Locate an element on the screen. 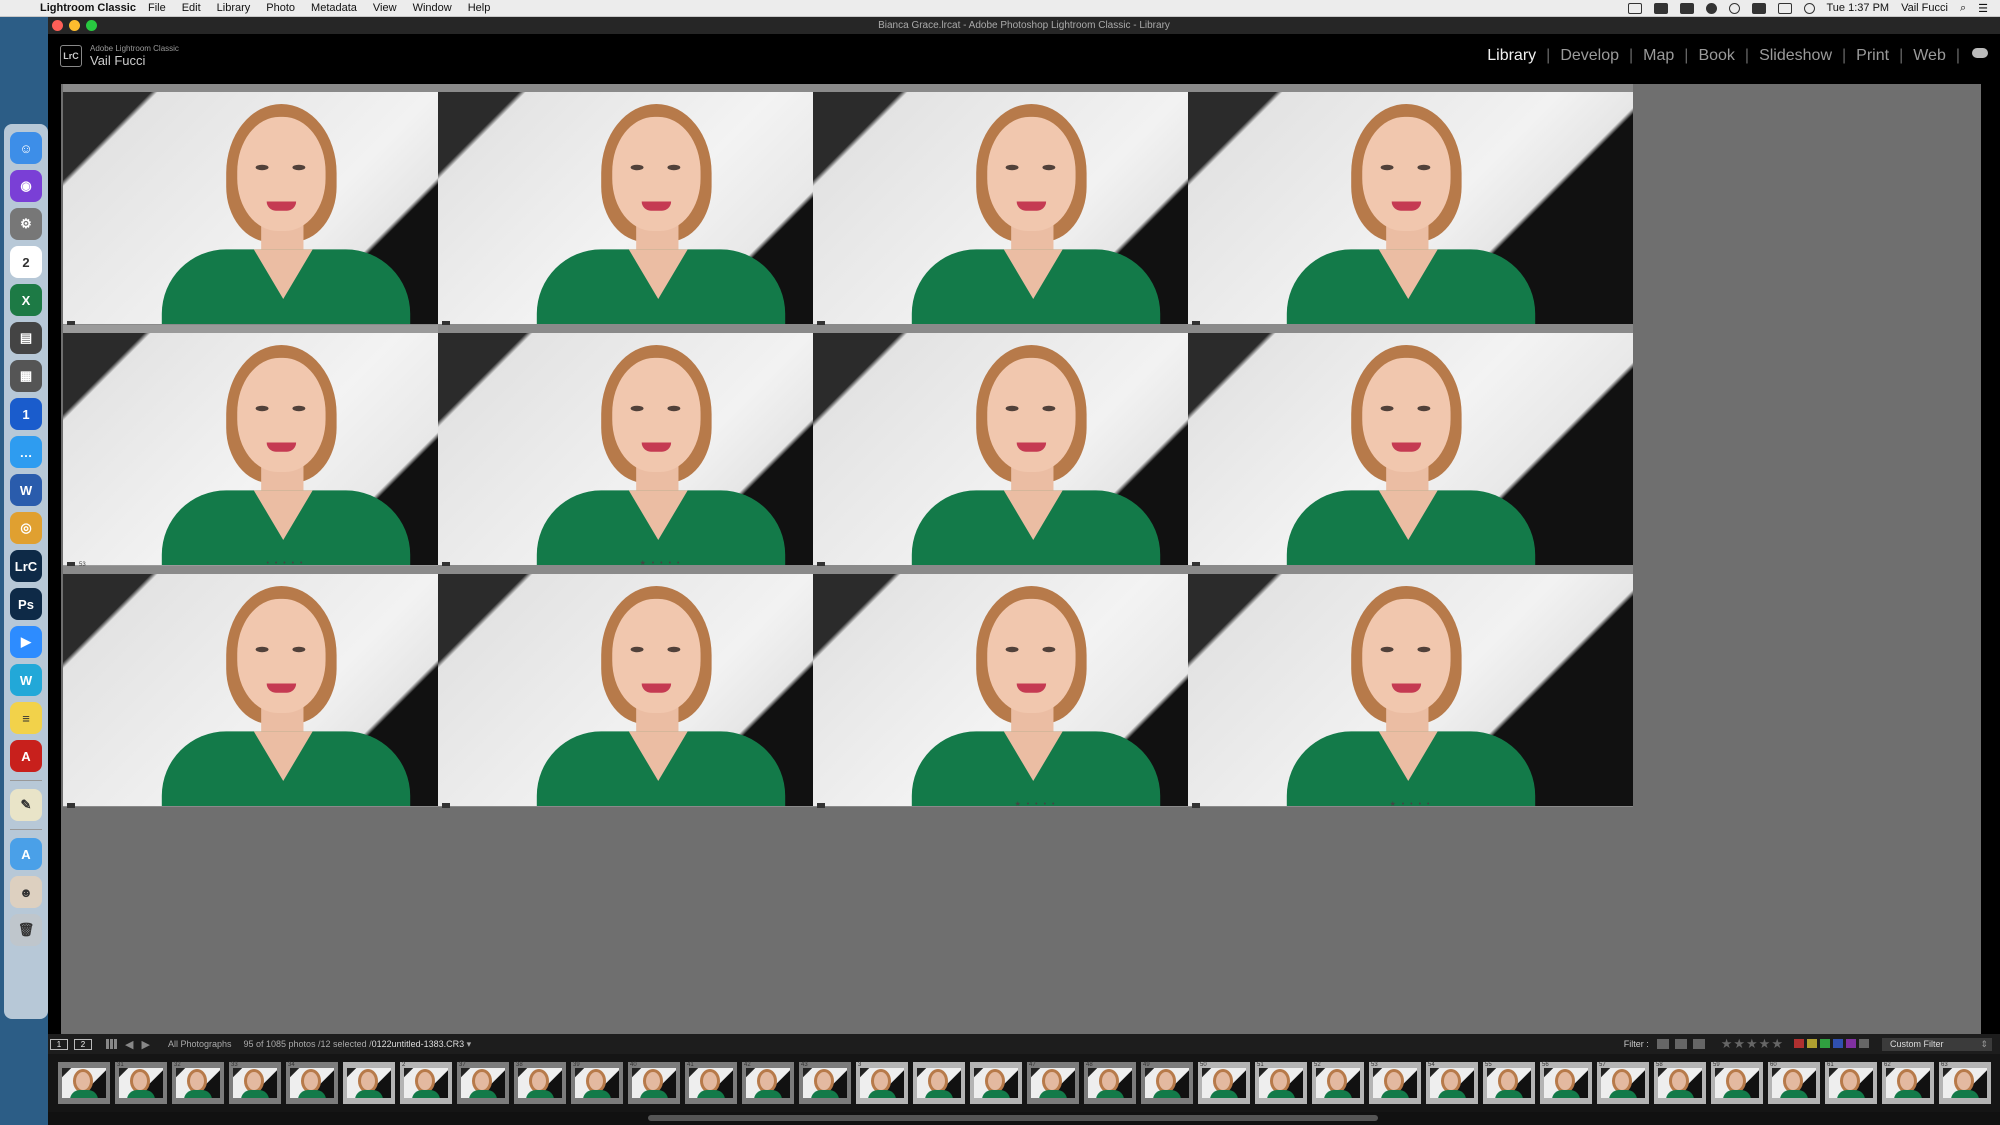 Image resolution: width=2000 pixels, height=1125 pixels. 1password-icon: 1 is located at coordinates (26, 414).